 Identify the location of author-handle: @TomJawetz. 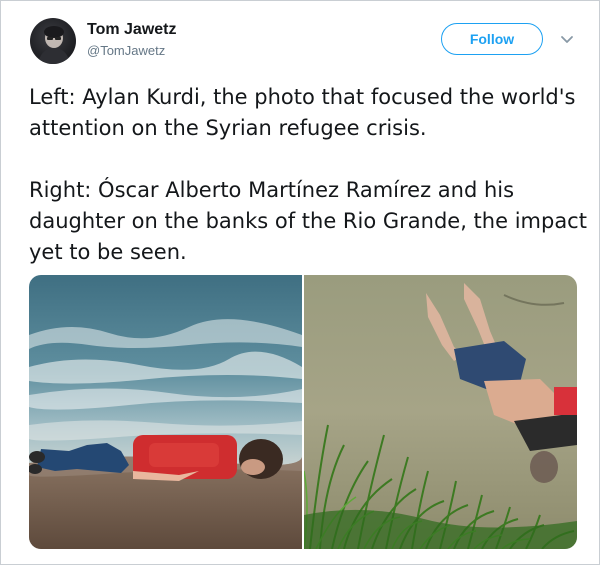
(126, 50).